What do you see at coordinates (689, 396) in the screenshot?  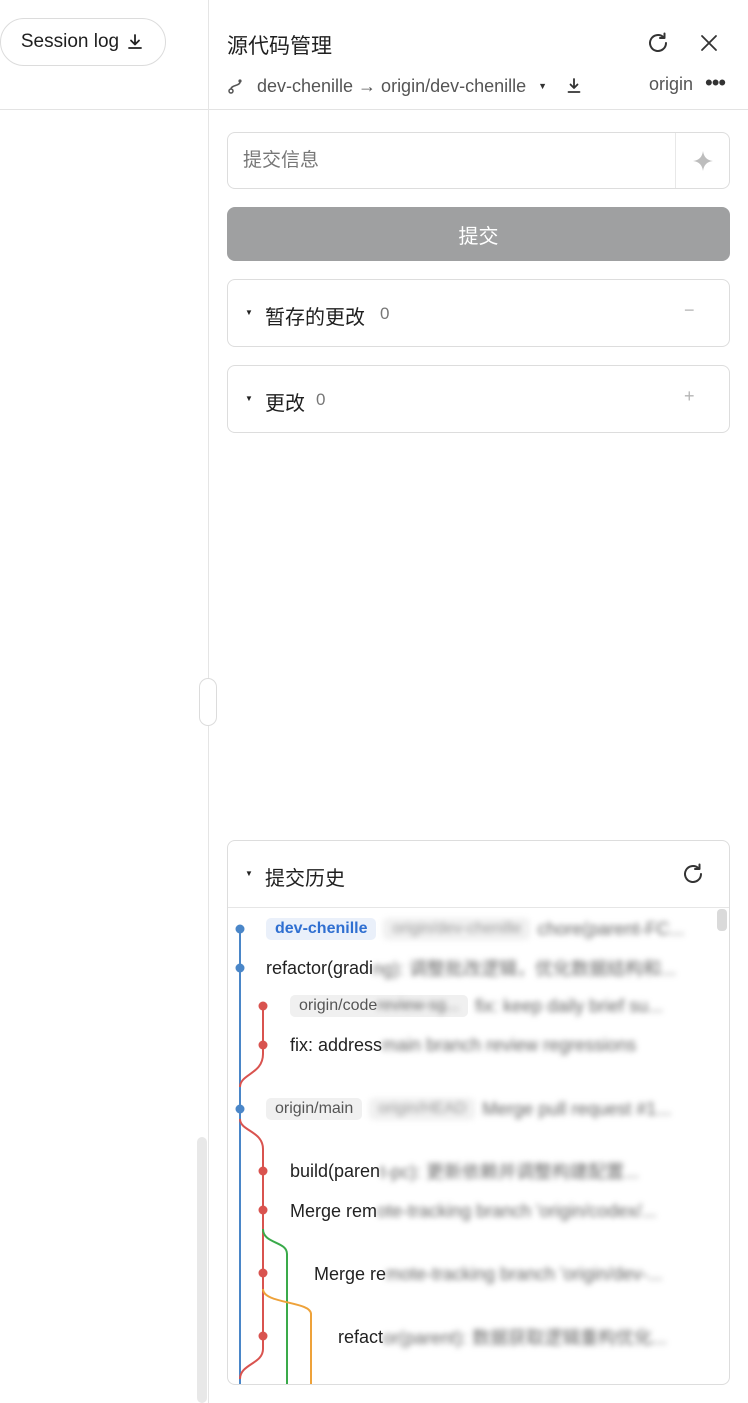 I see `stage-all-button: +` at bounding box center [689, 396].